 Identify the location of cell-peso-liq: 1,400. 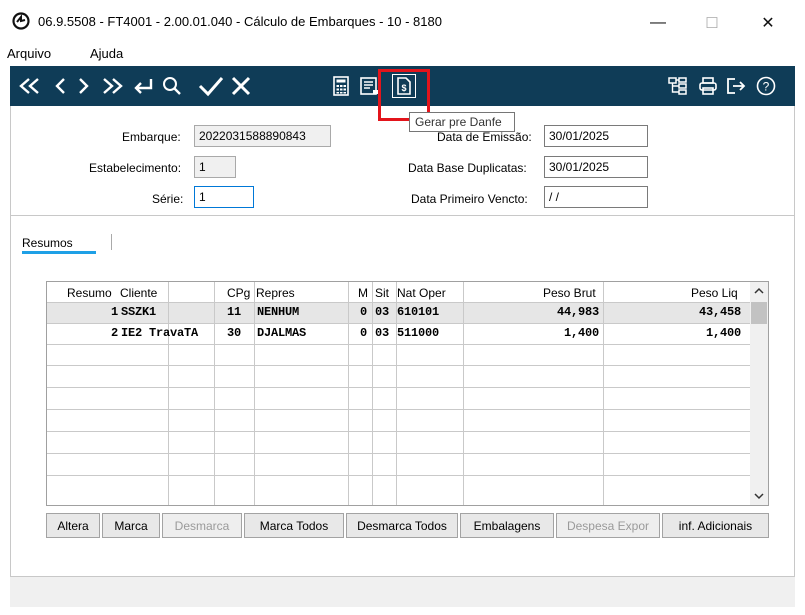
(700, 333).